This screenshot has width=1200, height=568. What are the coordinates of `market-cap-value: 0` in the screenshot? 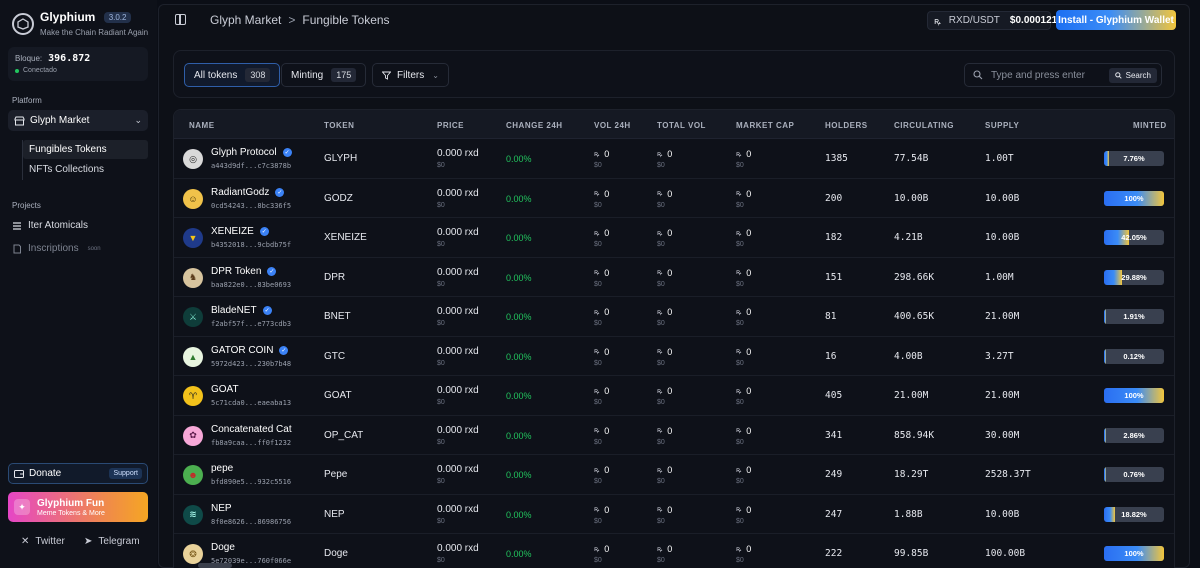 It's located at (749, 351).